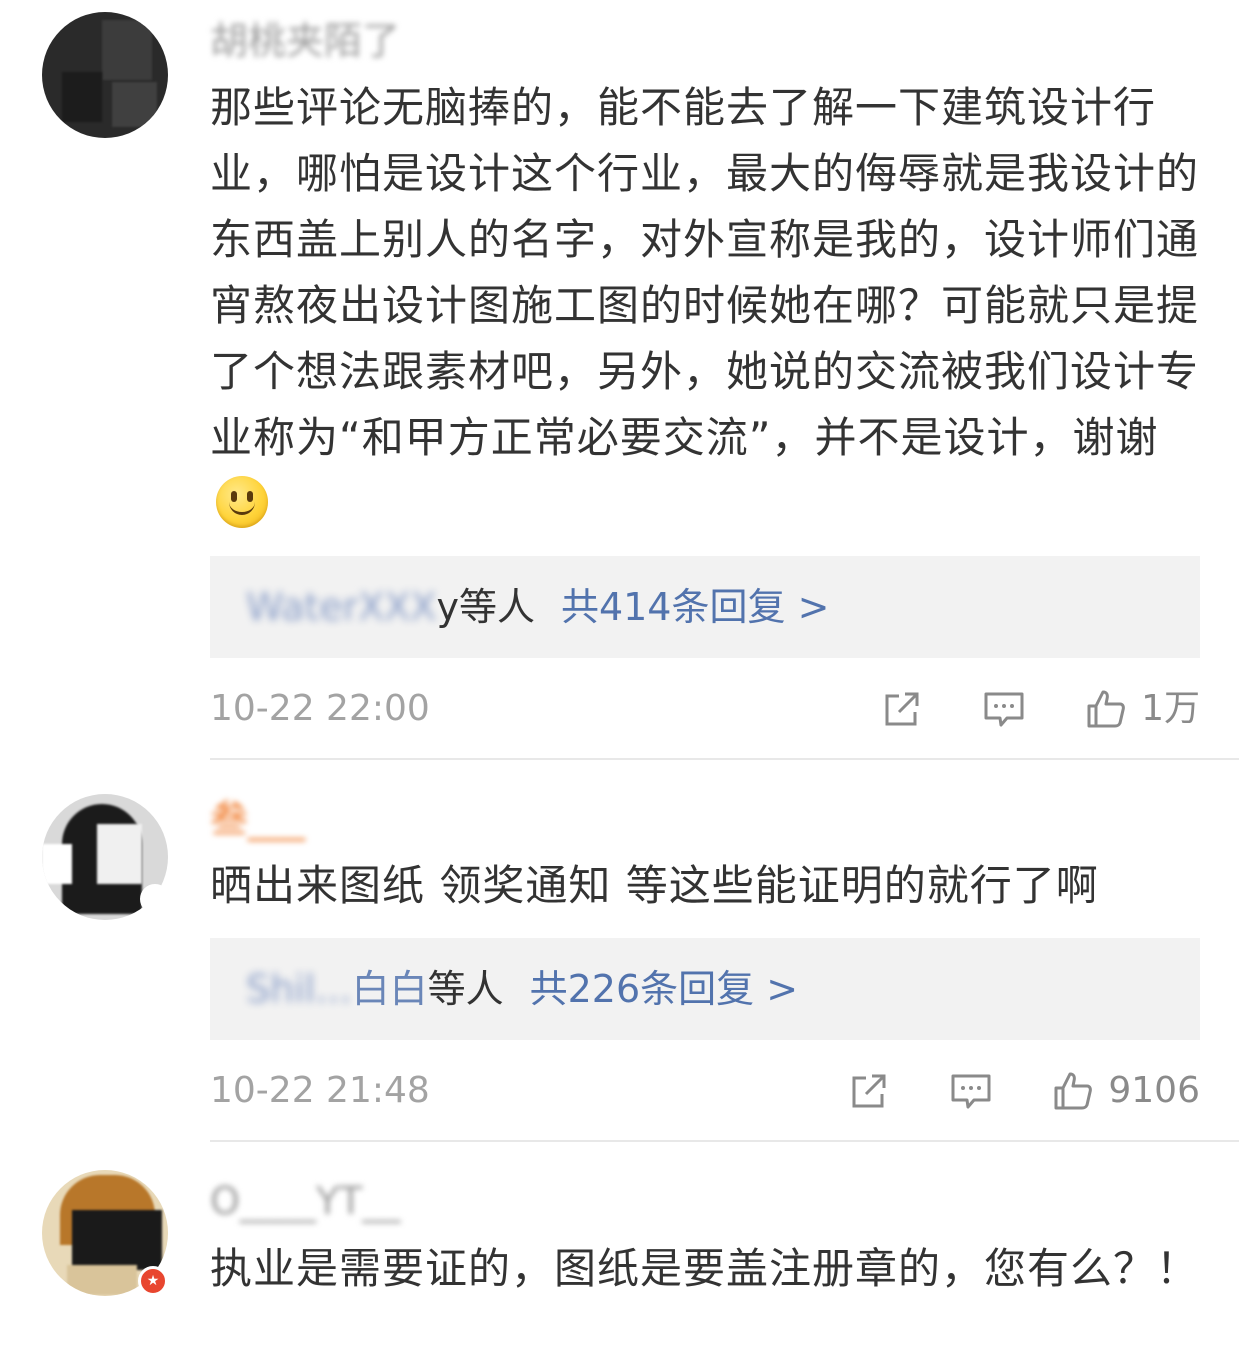 The image size is (1239, 1363). I want to click on action-bar: 9106, so click(1024, 1091).